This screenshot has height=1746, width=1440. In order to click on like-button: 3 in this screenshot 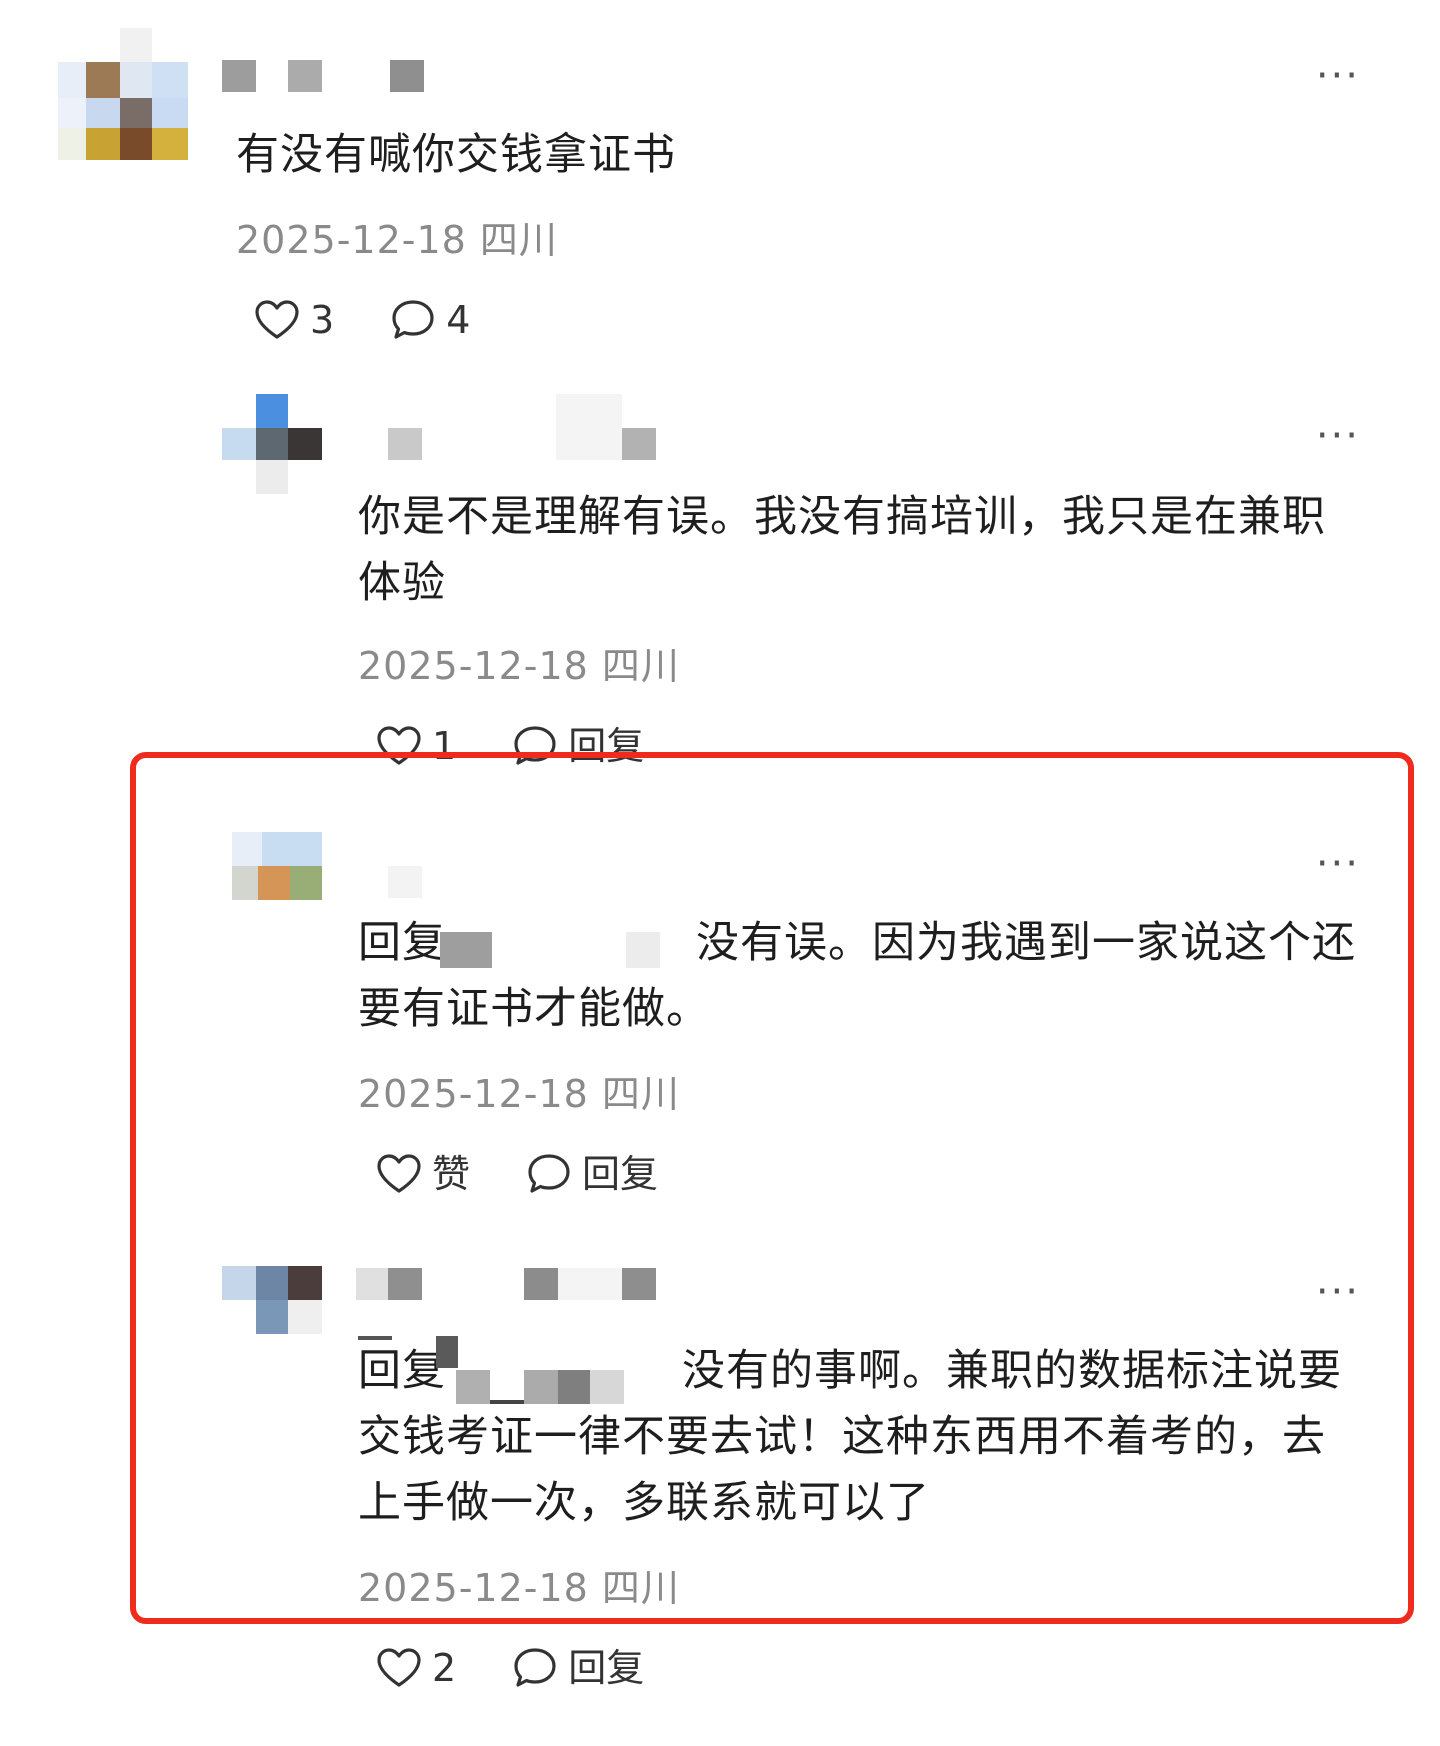, I will do `click(289, 320)`.